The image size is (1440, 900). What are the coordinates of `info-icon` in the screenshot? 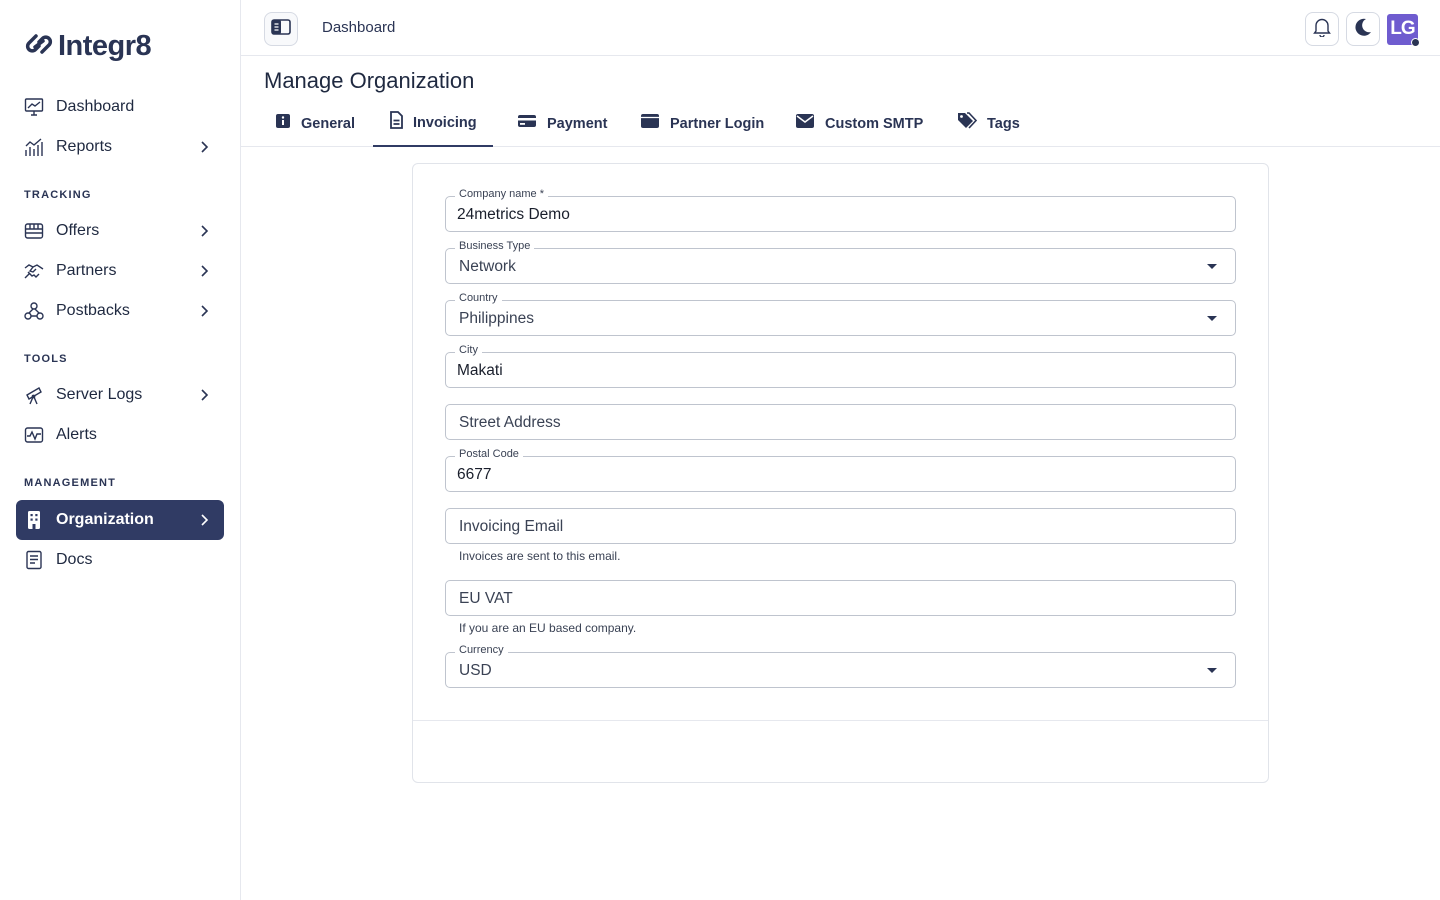 It's located at (283, 123).